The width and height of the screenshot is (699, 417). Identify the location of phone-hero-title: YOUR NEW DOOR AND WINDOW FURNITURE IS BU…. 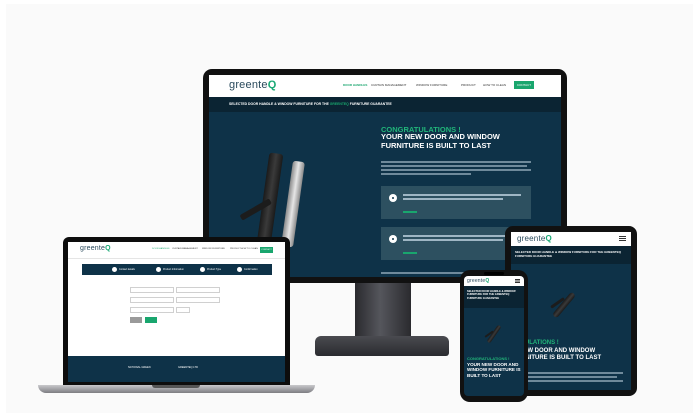
(494, 370).